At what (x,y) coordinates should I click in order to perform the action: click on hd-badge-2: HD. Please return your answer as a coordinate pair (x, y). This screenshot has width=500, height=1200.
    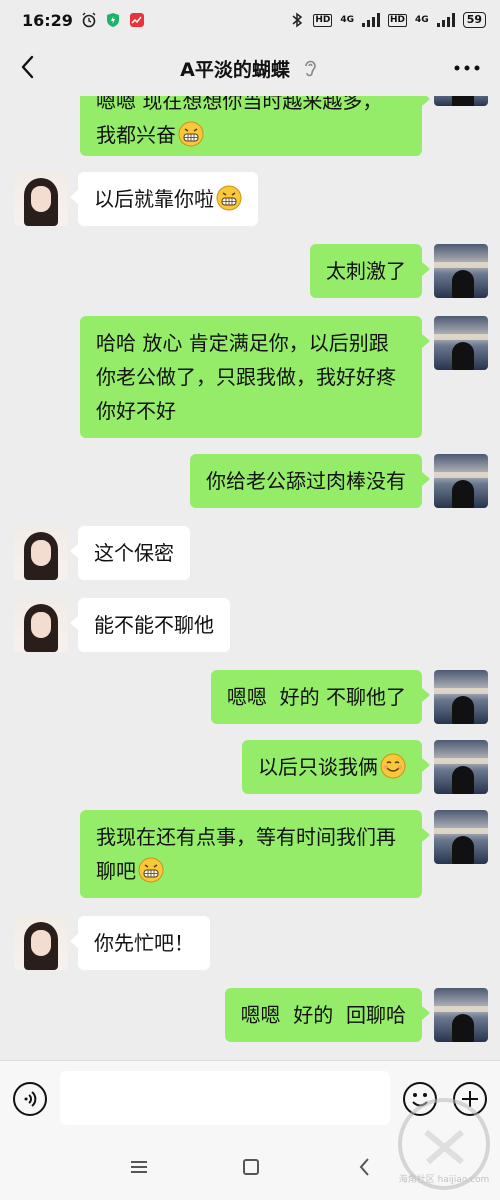
    Looking at the image, I should click on (398, 20).